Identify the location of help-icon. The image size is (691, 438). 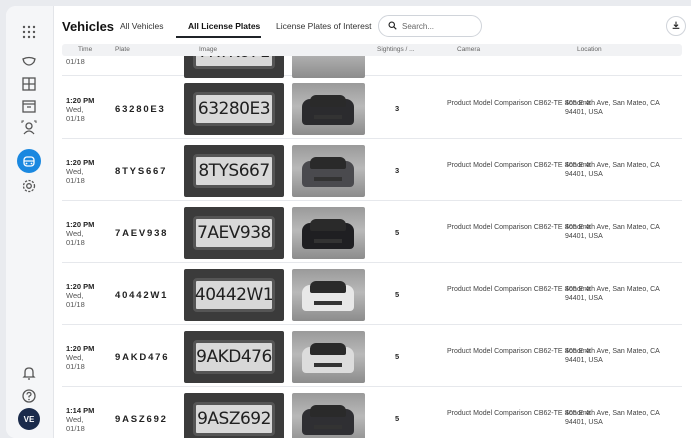
(29, 396).